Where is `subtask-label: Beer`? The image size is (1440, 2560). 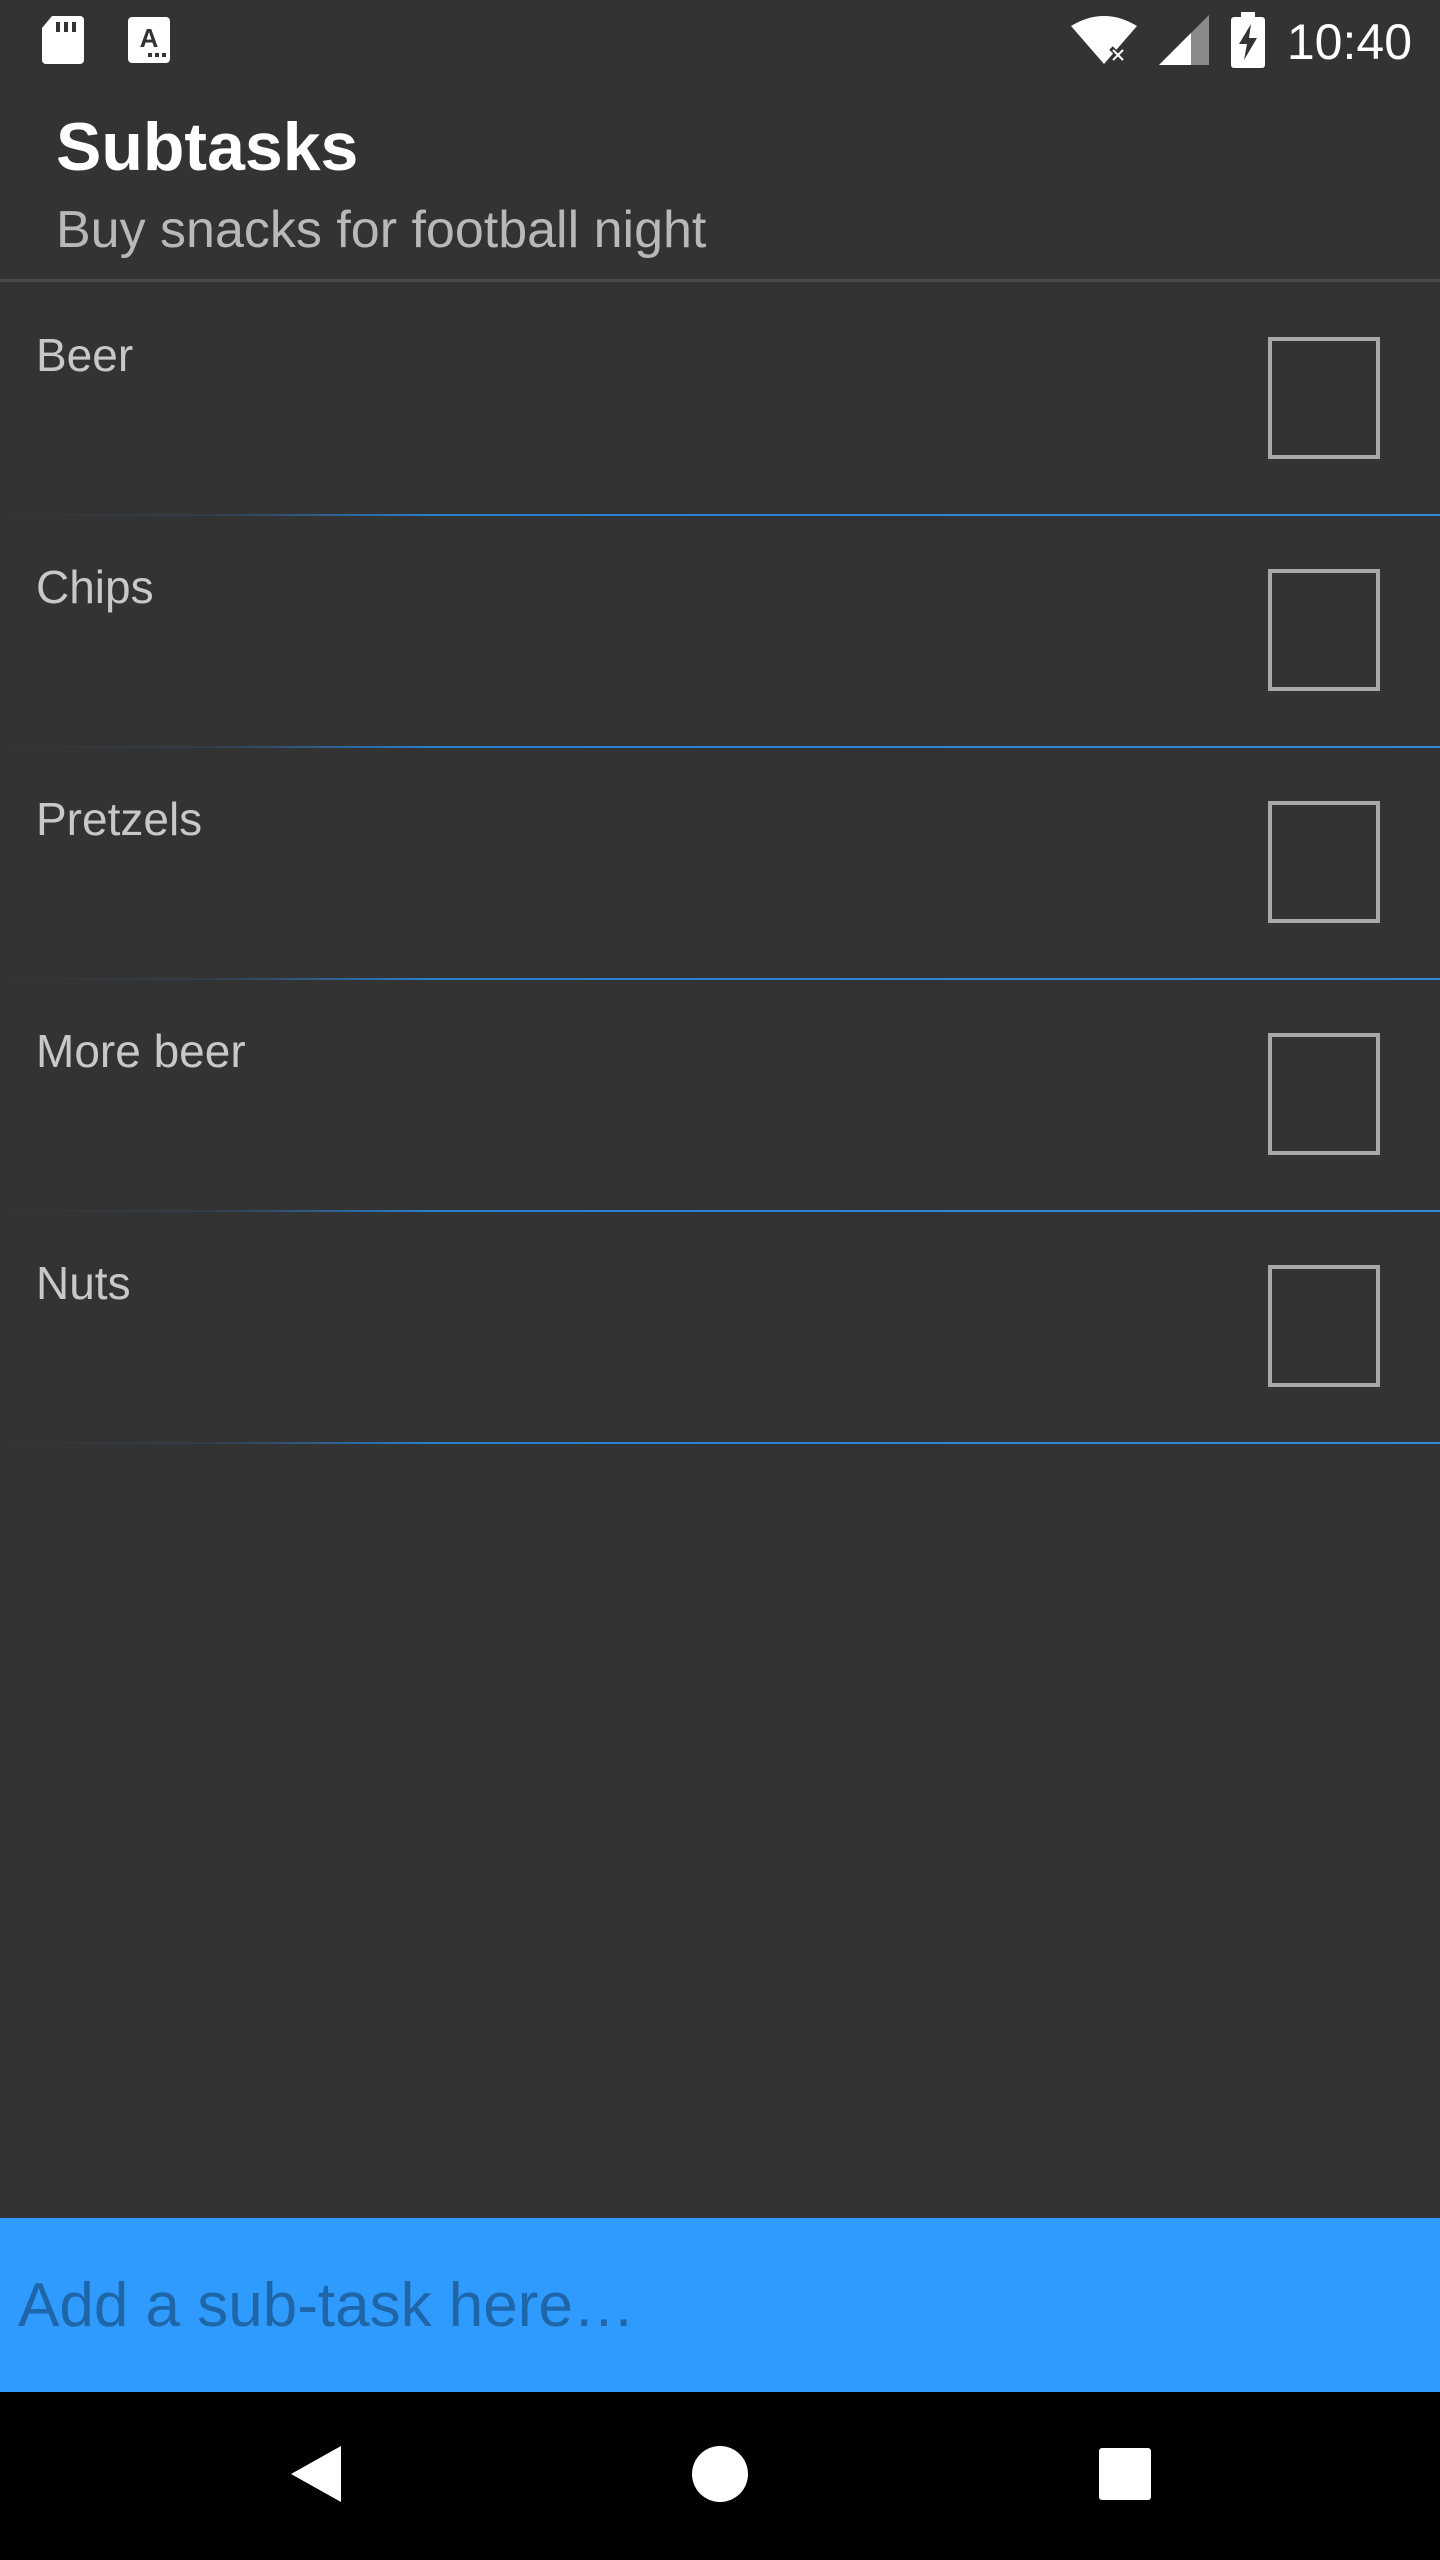 subtask-label: Beer is located at coordinates (85, 355).